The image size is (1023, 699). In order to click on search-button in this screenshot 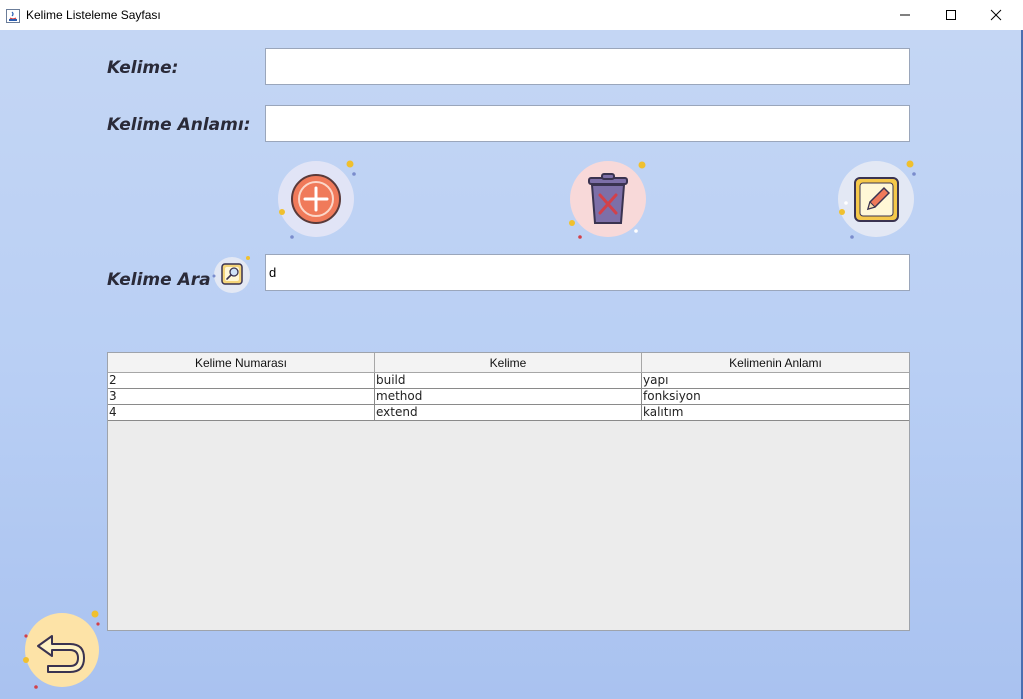, I will do `click(232, 274)`.